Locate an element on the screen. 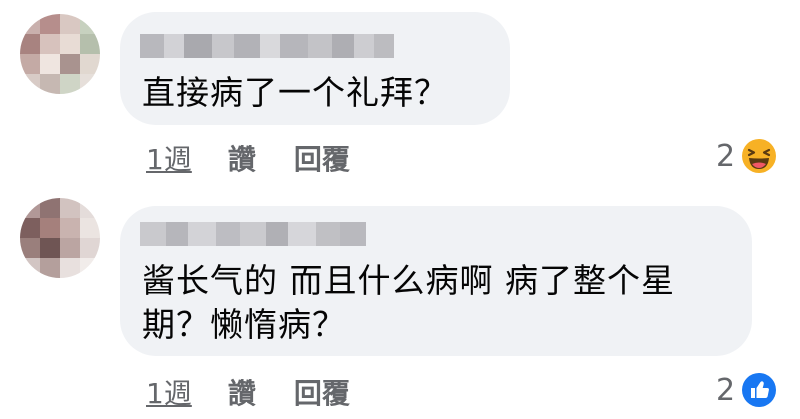 The width and height of the screenshot is (800, 419). comment-bubble: 直接病了一个礼拜？ is located at coordinates (315, 68).